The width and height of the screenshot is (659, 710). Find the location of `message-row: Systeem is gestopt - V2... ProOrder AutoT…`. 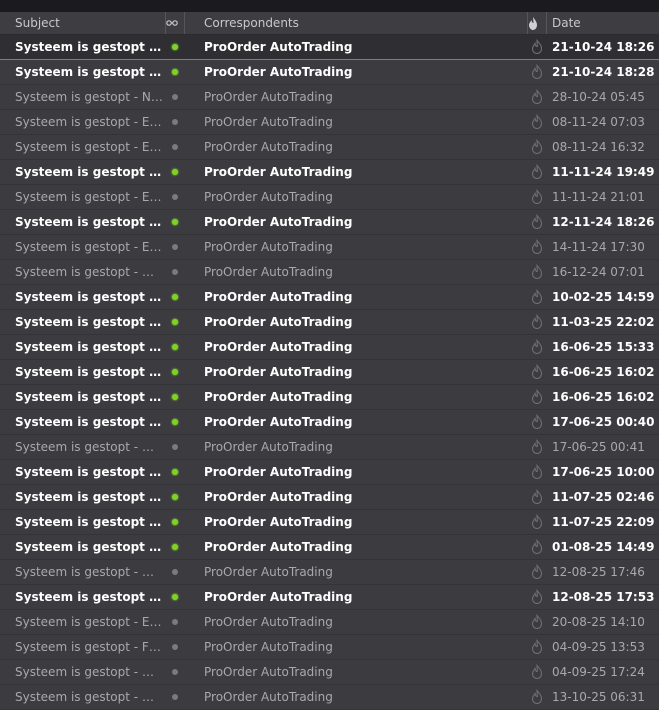

message-row: Systeem is gestopt - V2... ProOrder AutoT… is located at coordinates (329, 322).